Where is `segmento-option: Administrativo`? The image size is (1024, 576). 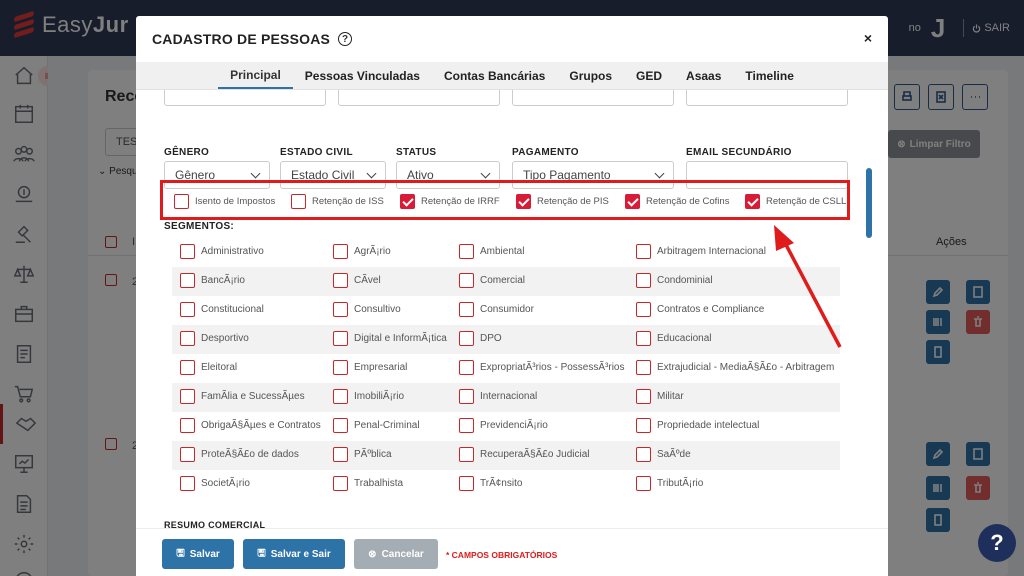 segmento-option: Administrativo is located at coordinates (222, 251).